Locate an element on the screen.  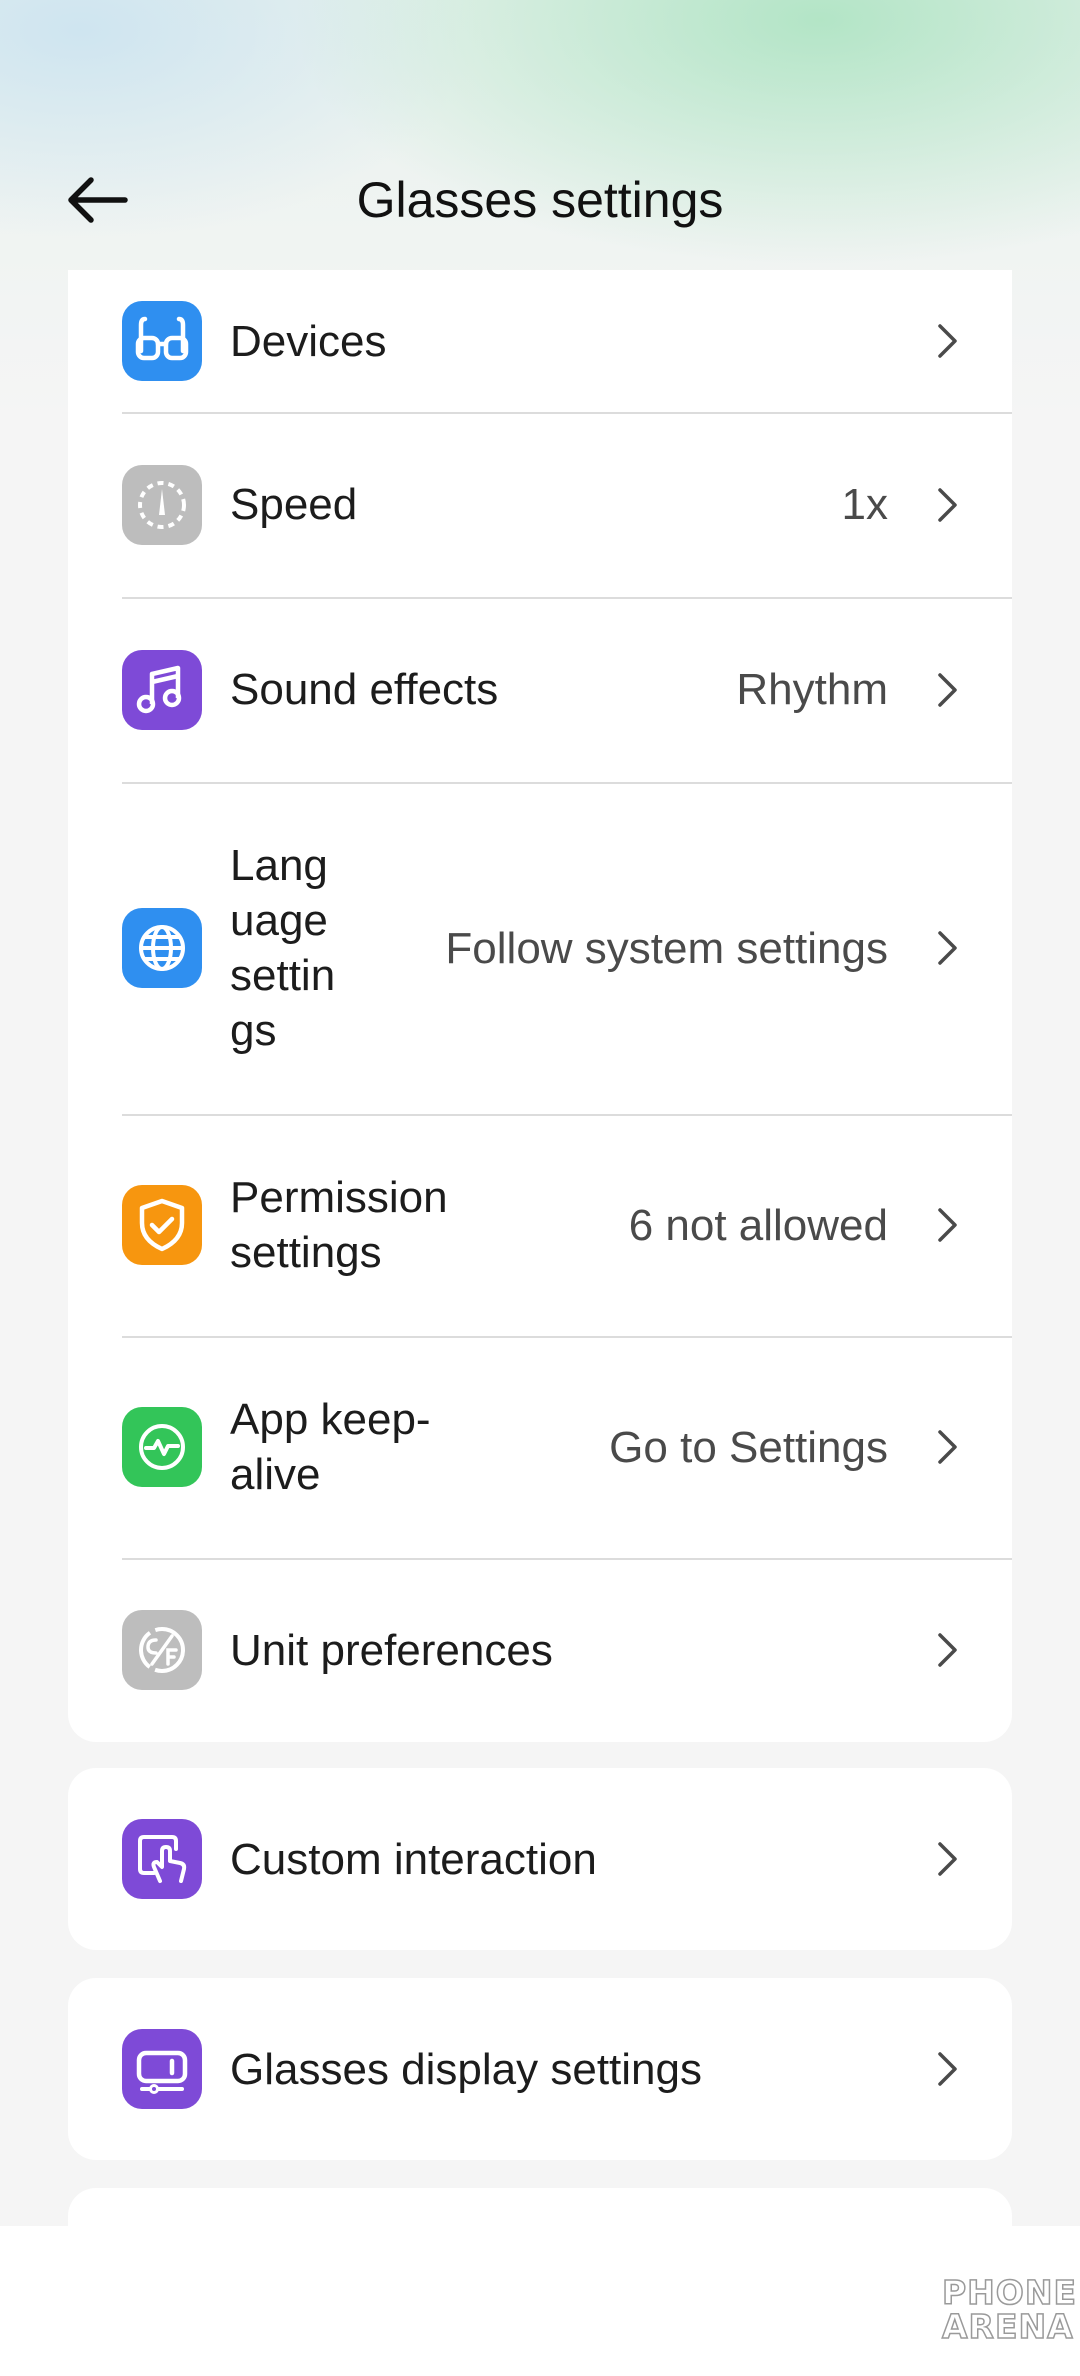
watermark-line: ARENA is located at coordinates (1007, 2326).